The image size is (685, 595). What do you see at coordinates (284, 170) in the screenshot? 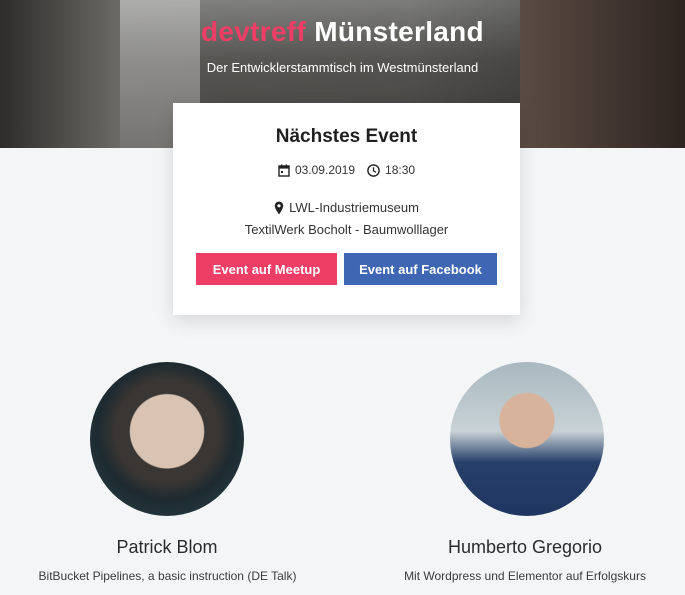
I see `calendar-icon` at bounding box center [284, 170].